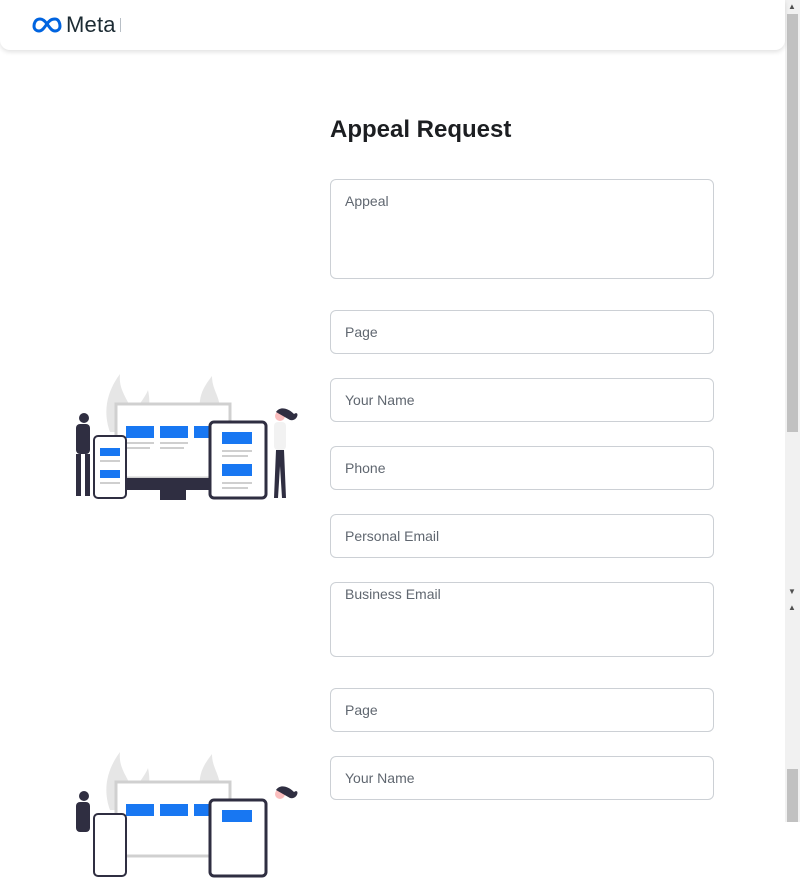  Describe the element at coordinates (380, 778) in the screenshot. I see `name-placeholder-repeat: Your Name` at that location.